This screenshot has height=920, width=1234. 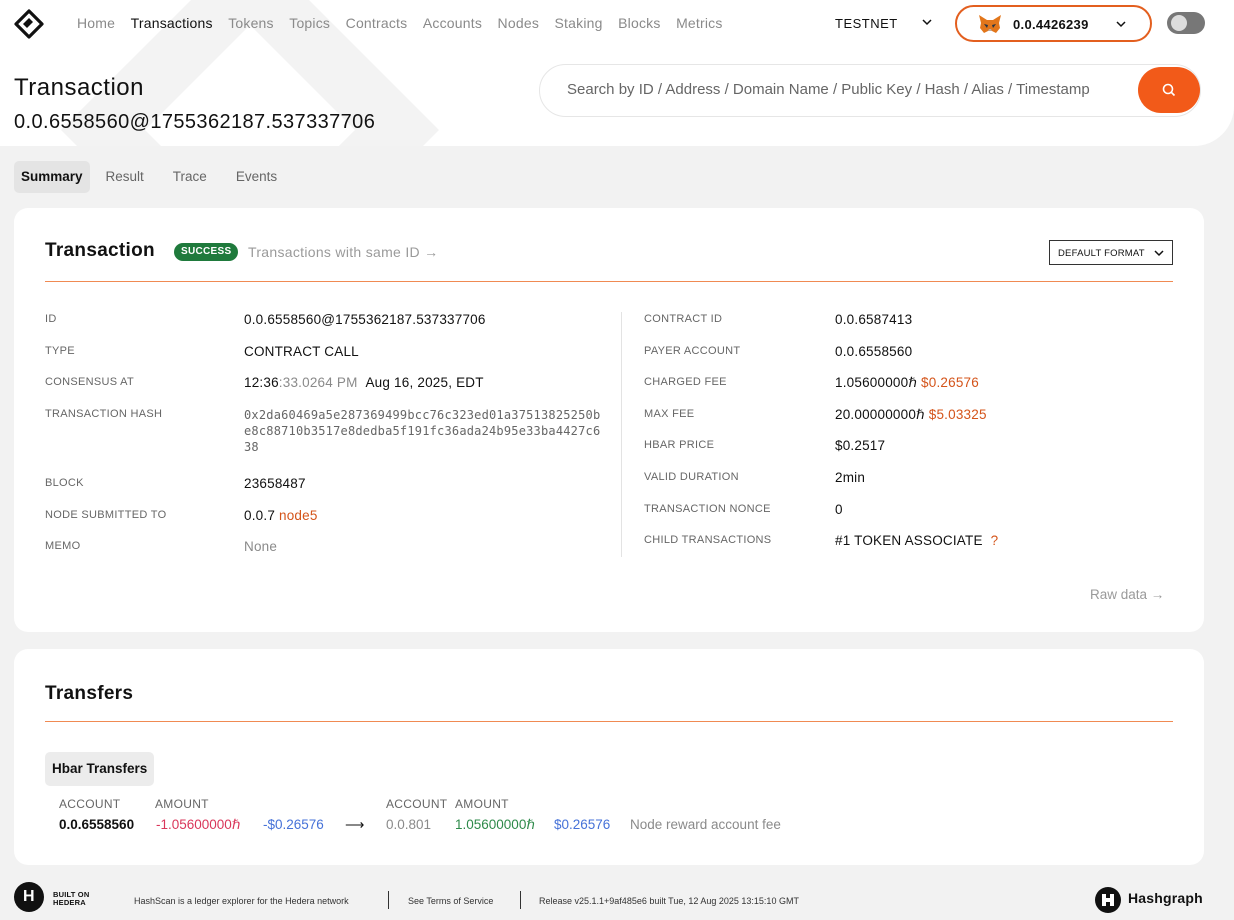 What do you see at coordinates (293, 824) in the screenshot?
I see `from-amount-usd: -$0.26576` at bounding box center [293, 824].